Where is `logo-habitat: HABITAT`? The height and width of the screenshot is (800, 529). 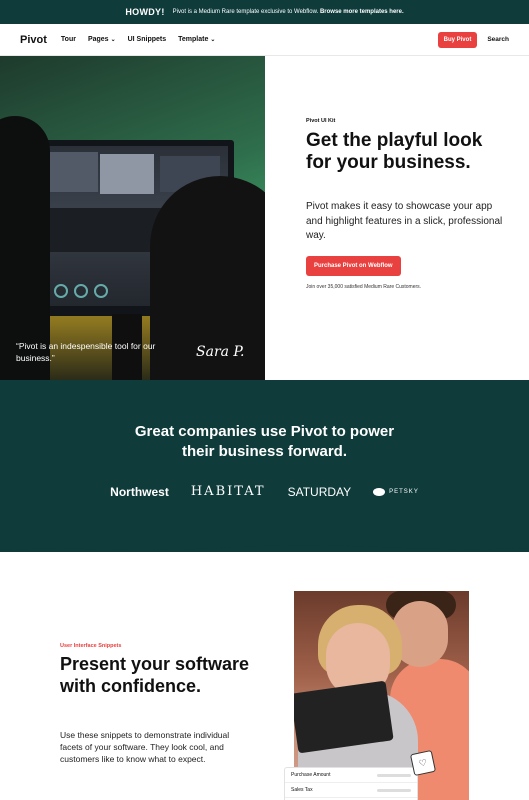
logo-habitat: HABITAT is located at coordinates (228, 491).